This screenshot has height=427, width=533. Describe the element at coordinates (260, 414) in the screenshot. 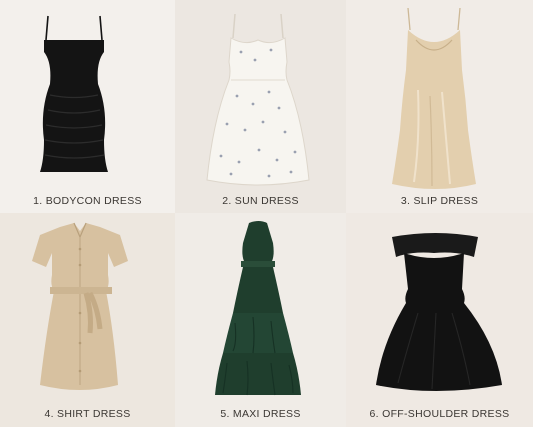

I see `dress-label: 5. MAXI DRESS` at that location.